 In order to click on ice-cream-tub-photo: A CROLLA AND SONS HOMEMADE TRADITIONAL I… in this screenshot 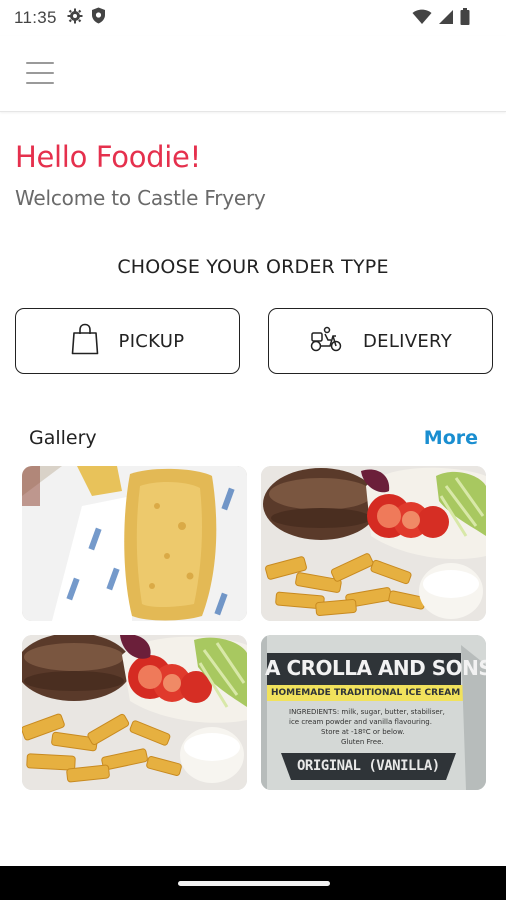, I will do `click(373, 712)`.